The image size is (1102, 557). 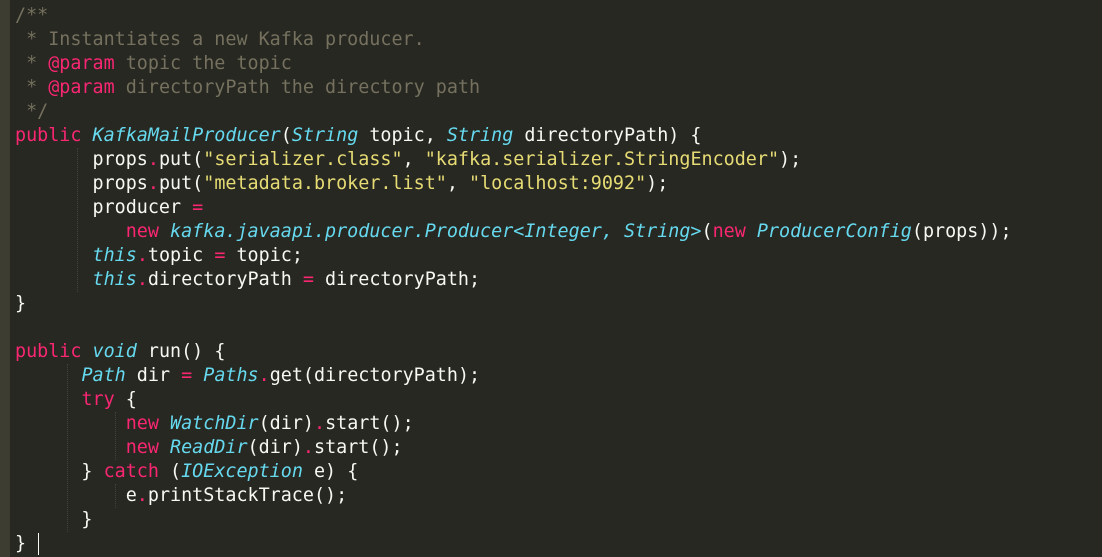 I want to click on code-token: (props));, so click(x=961, y=231).